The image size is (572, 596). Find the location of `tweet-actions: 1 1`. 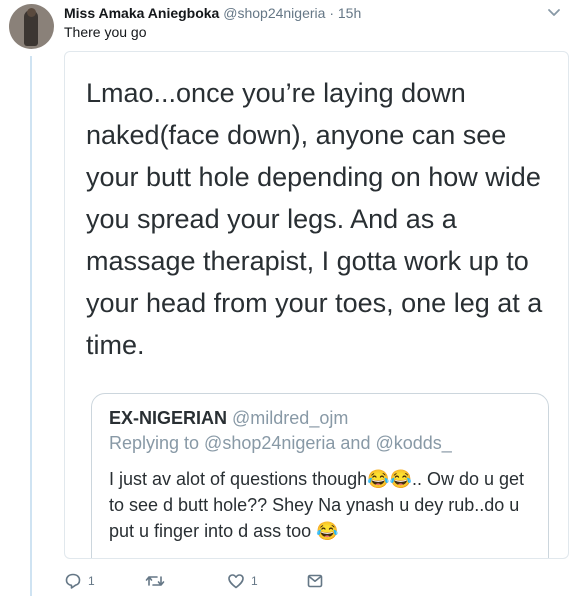

tweet-actions: 1 1 is located at coordinates (214, 581).